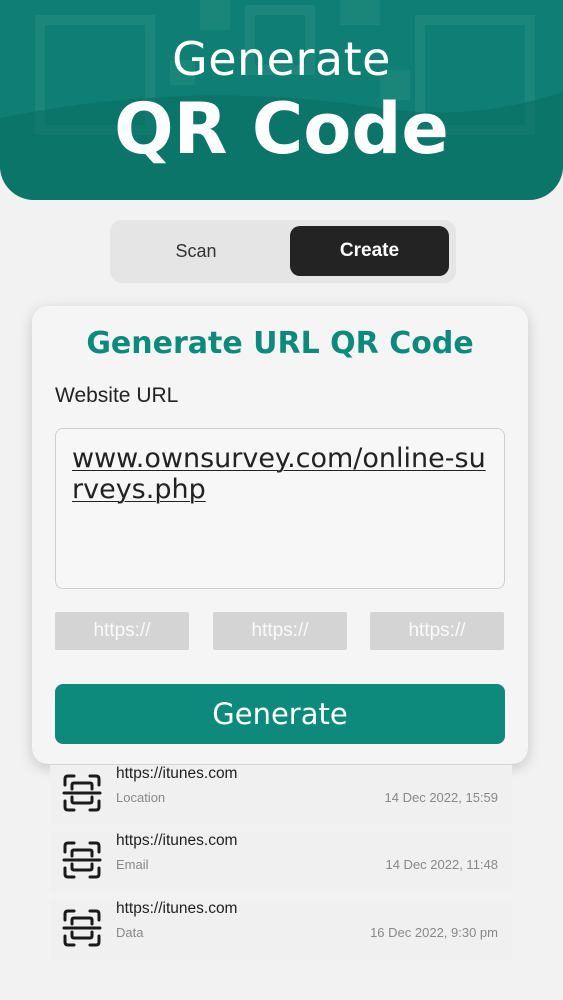  What do you see at coordinates (434, 932) in the screenshot?
I see `history-date: 16 Dec 2022, 9:30 pm` at bounding box center [434, 932].